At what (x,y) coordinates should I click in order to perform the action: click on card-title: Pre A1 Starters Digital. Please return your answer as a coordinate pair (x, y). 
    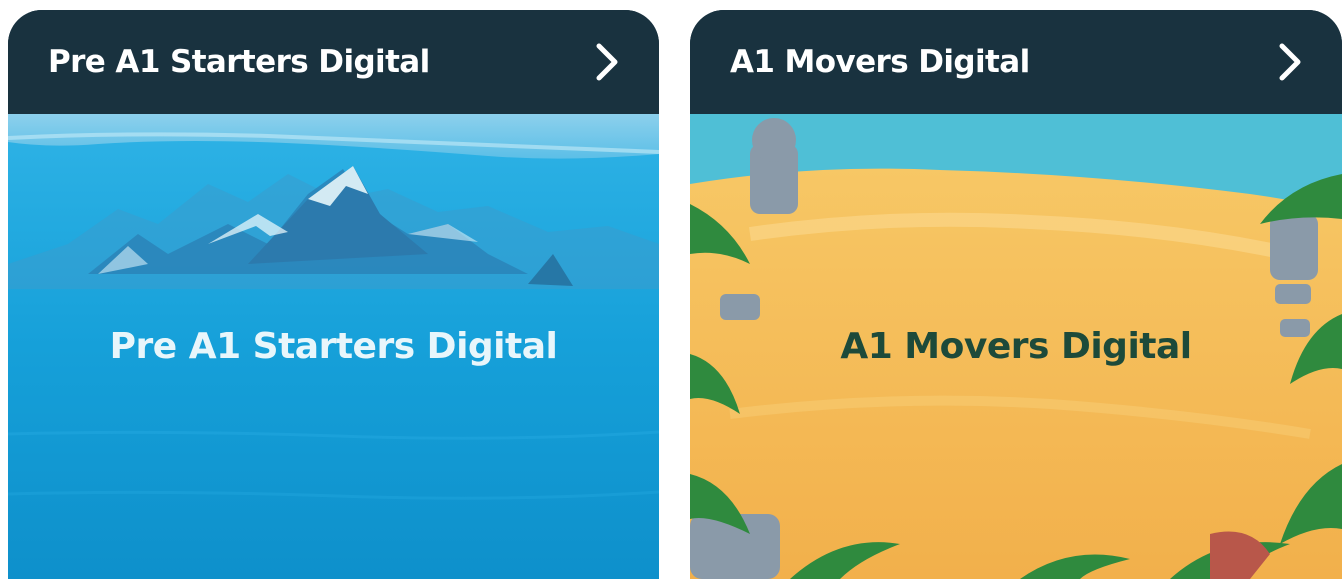
    Looking at the image, I should click on (239, 62).